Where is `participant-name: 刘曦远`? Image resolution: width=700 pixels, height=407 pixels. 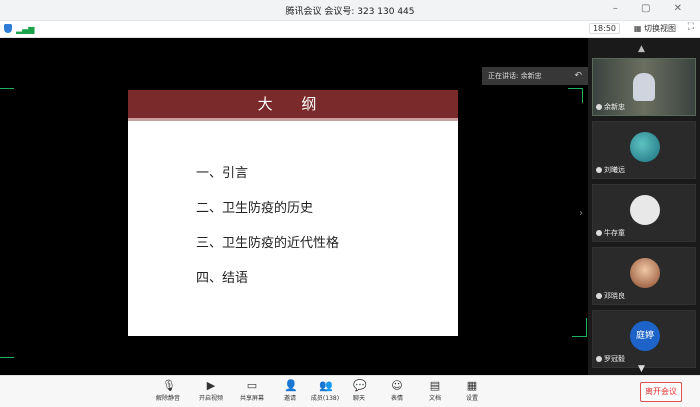 participant-name: 刘曦远 is located at coordinates (614, 170).